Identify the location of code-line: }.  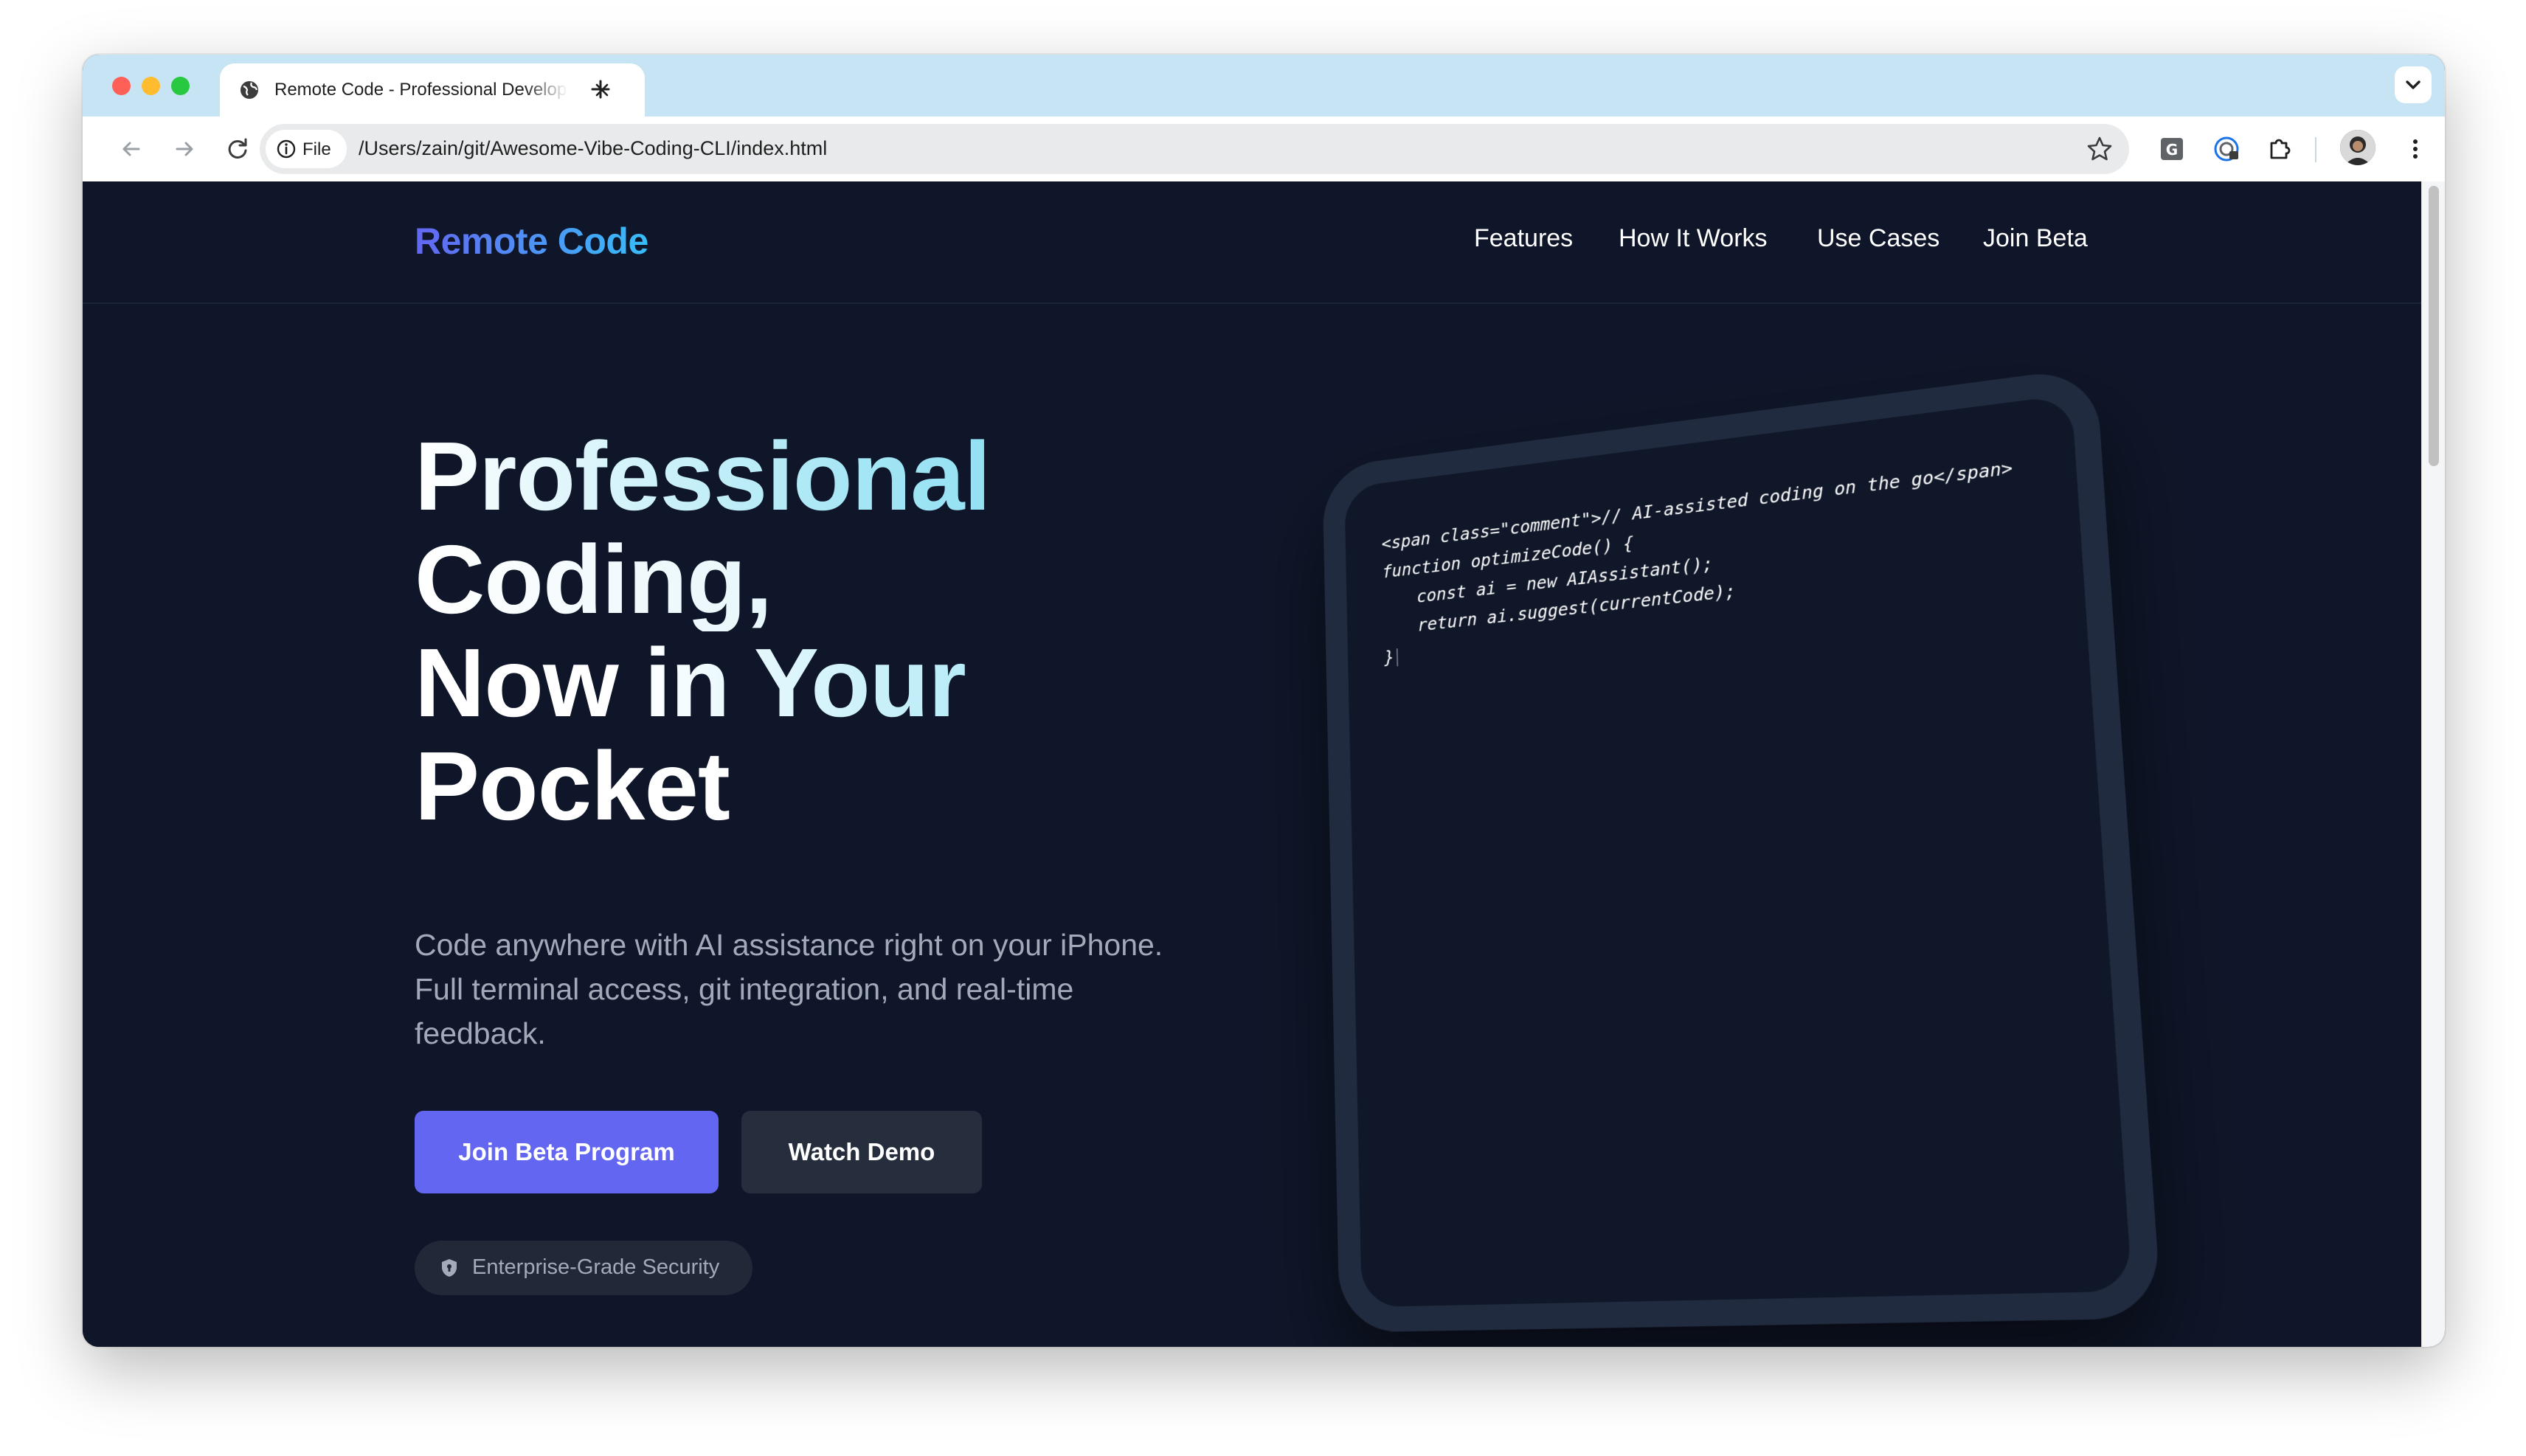
(1389, 657).